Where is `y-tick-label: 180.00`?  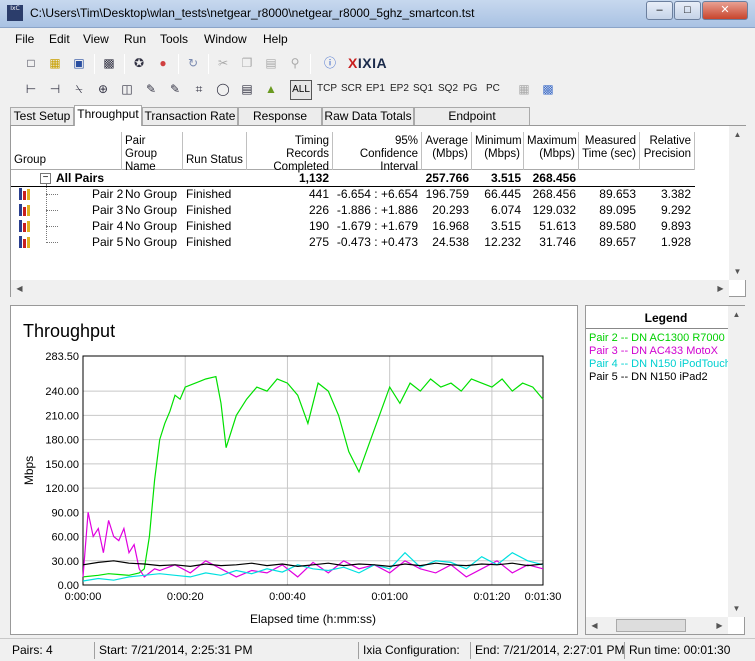
y-tick-label: 180.00 is located at coordinates (62, 441).